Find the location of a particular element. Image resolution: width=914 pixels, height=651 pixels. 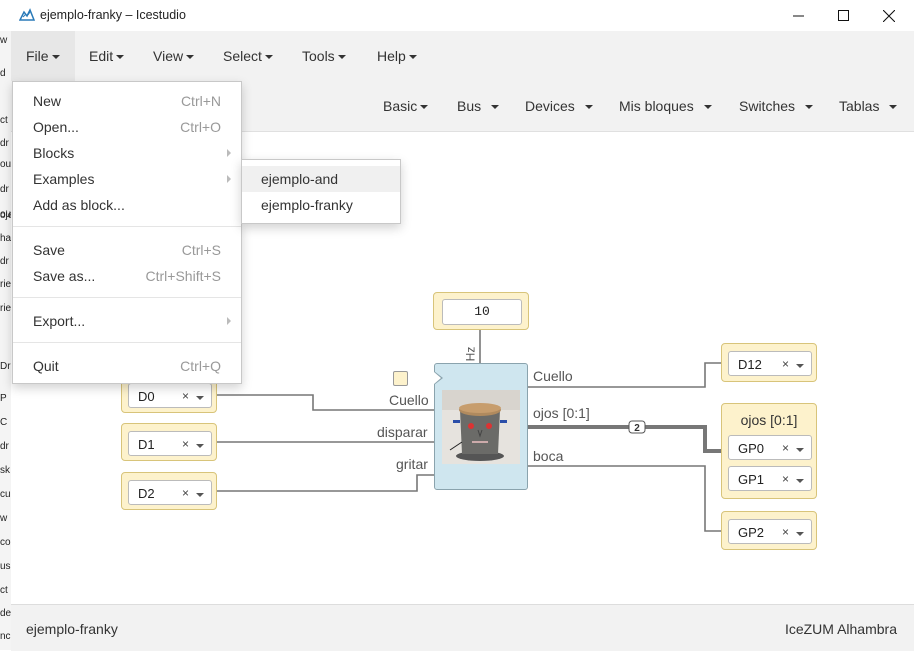

pin-select-d1: D1 × is located at coordinates (170, 443).